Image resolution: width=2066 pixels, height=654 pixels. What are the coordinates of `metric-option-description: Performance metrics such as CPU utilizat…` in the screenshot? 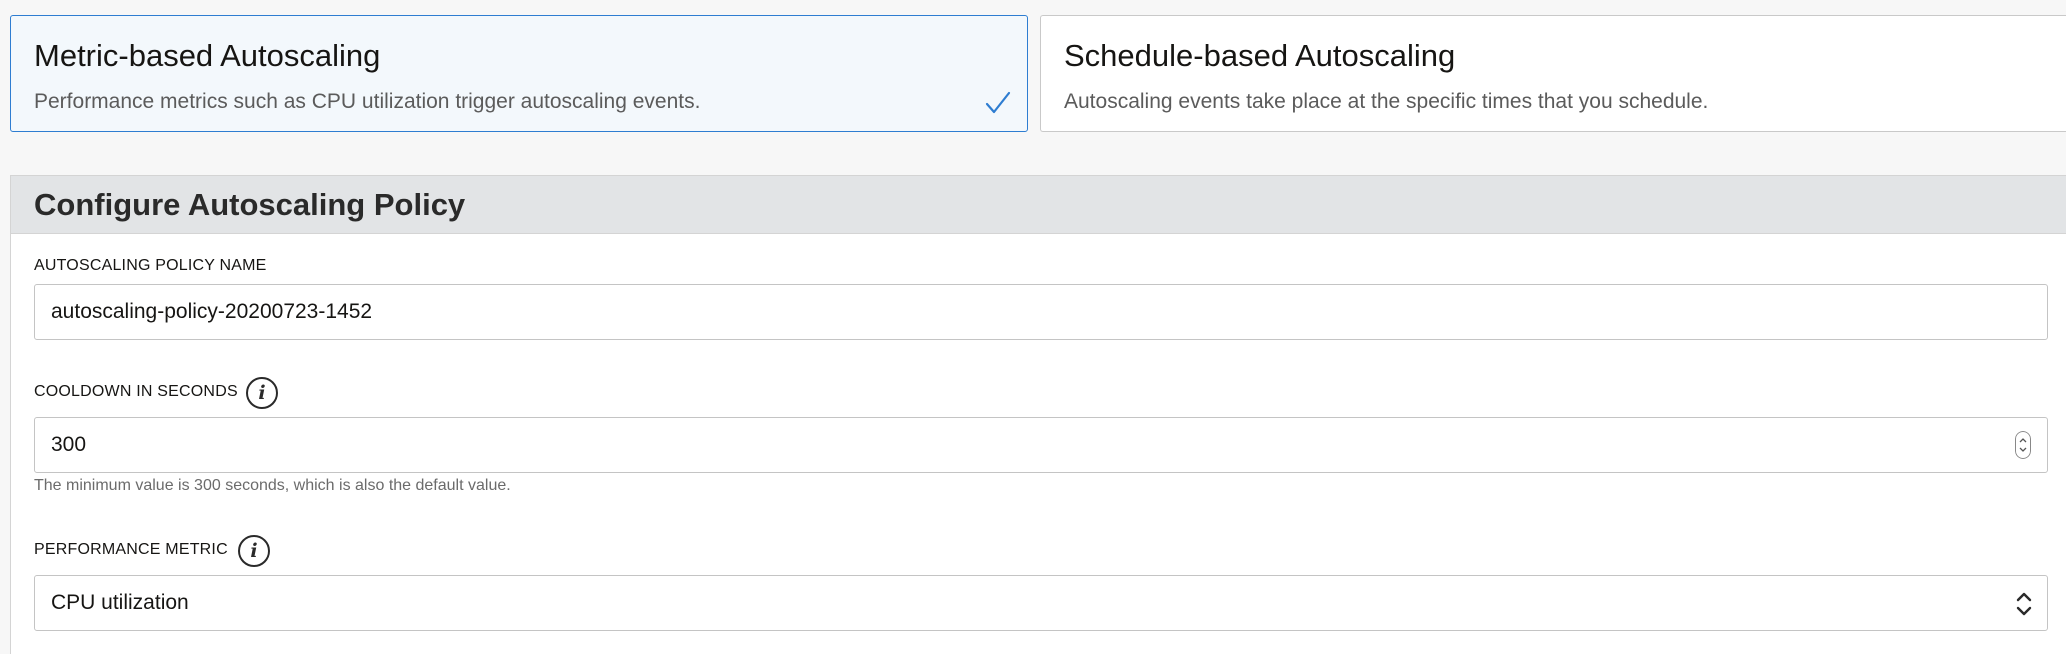 It's located at (367, 101).